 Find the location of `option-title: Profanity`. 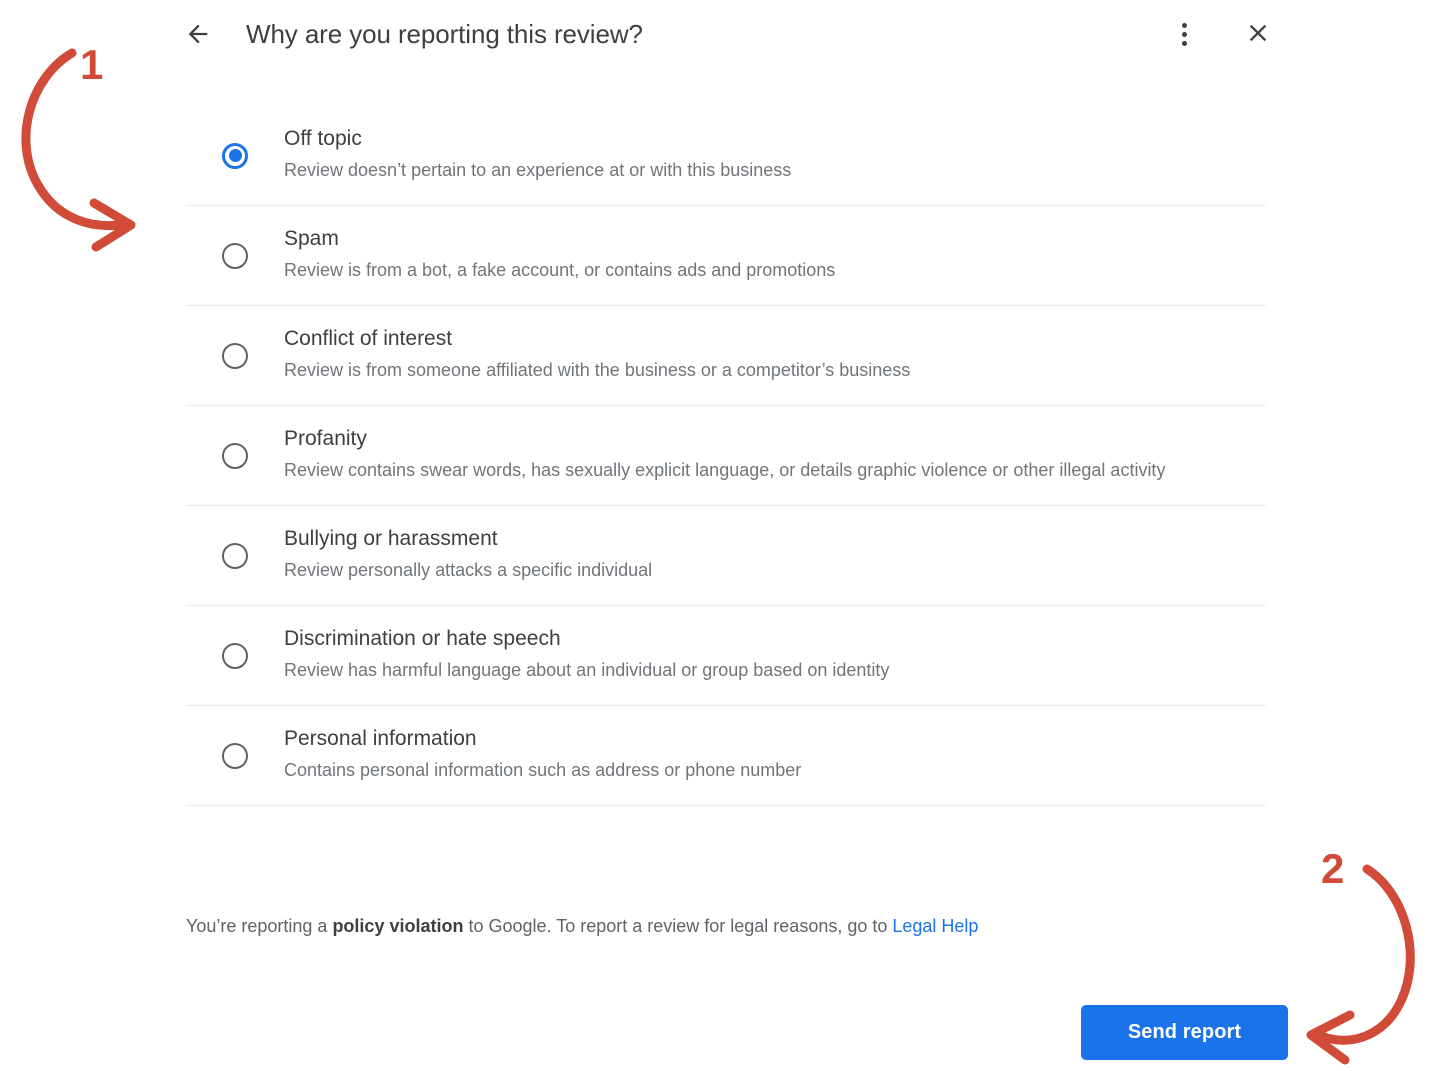

option-title: Profanity is located at coordinates (325, 438).